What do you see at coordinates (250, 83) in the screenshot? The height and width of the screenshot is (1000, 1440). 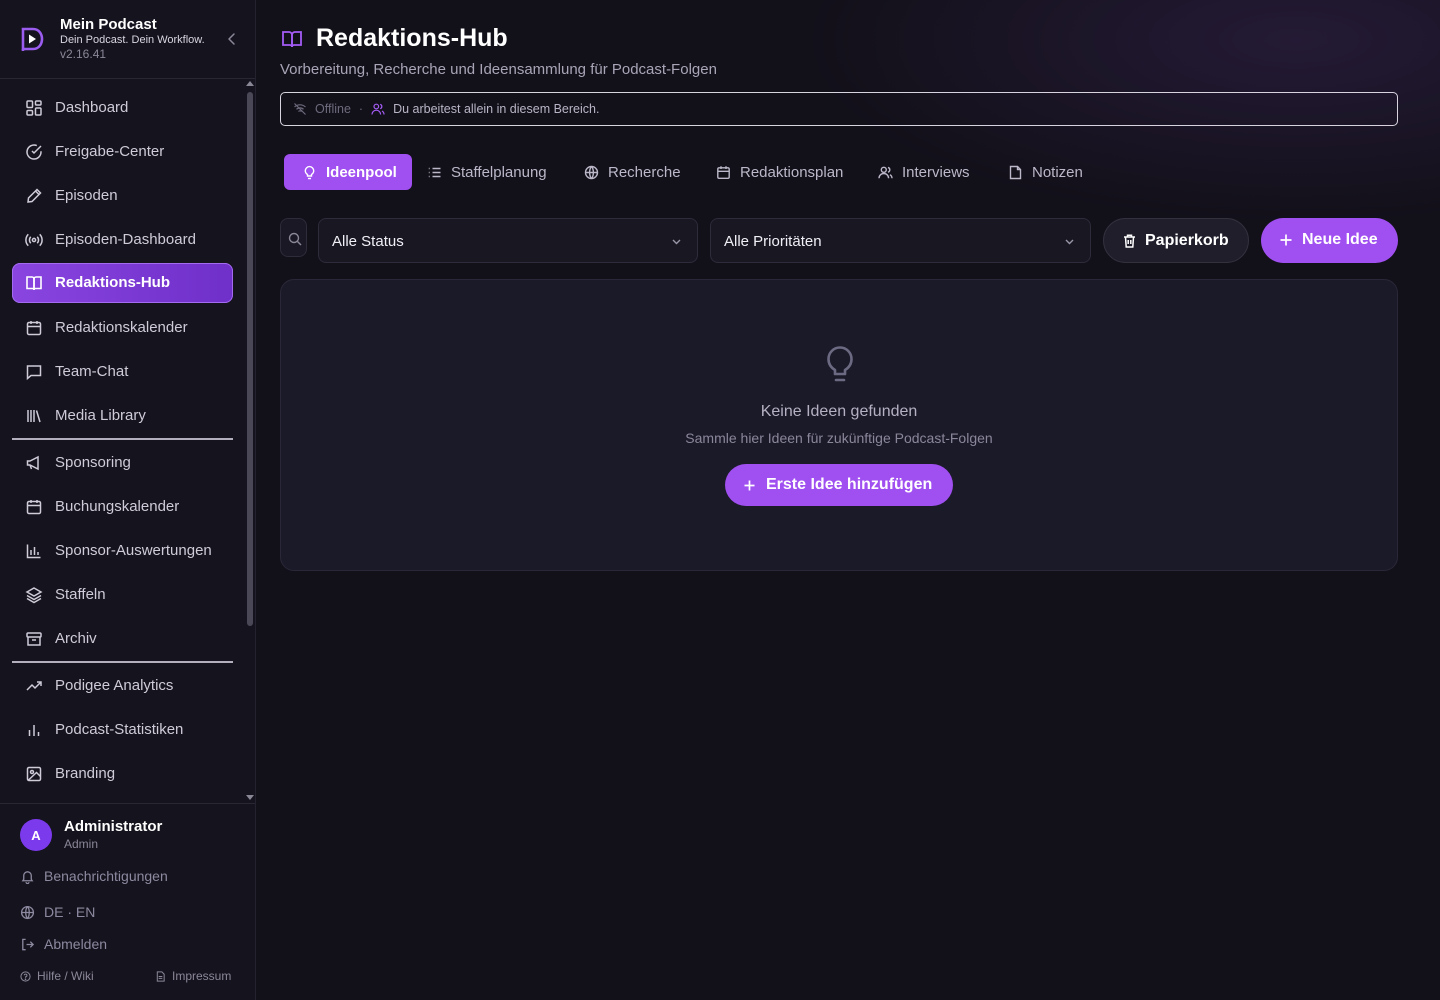 I see `scroll-up-arrow-icon` at bounding box center [250, 83].